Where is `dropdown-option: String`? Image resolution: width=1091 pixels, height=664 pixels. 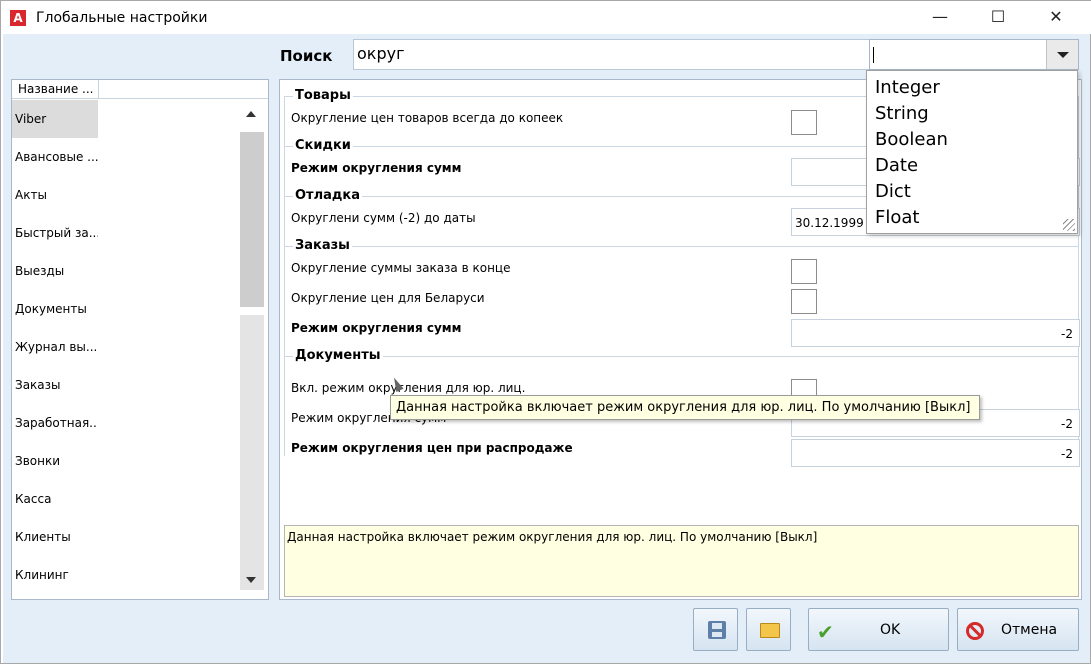
dropdown-option: String is located at coordinates (902, 114).